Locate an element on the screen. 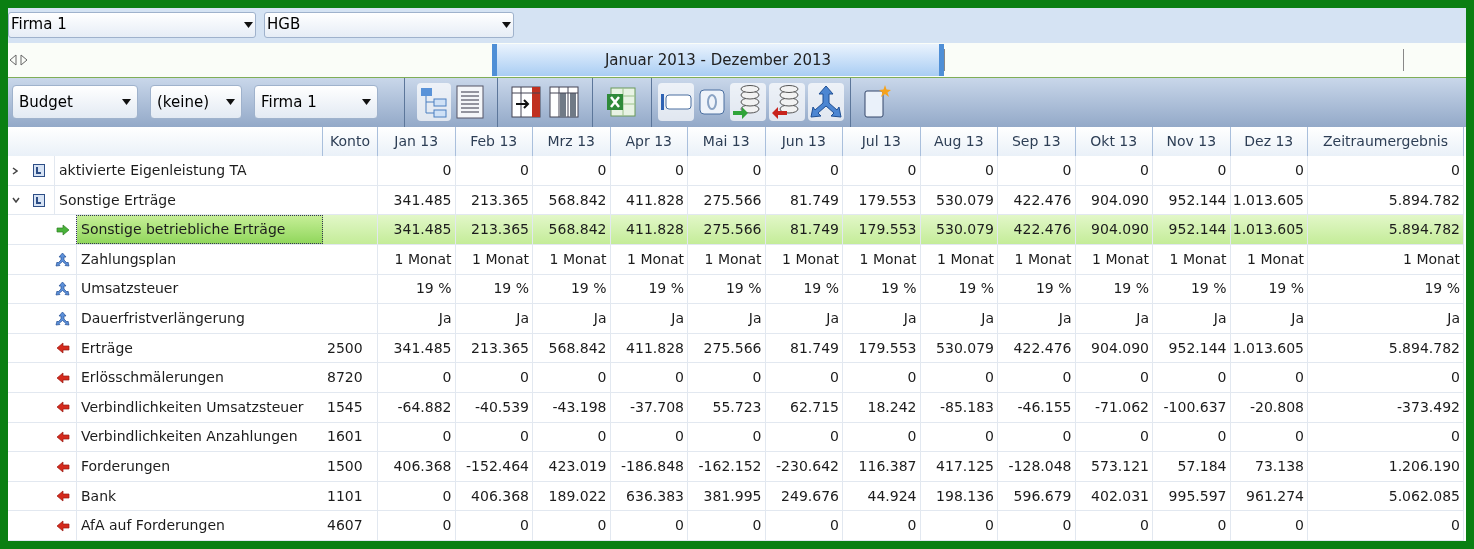  table-cell: 8720 is located at coordinates (350, 378).